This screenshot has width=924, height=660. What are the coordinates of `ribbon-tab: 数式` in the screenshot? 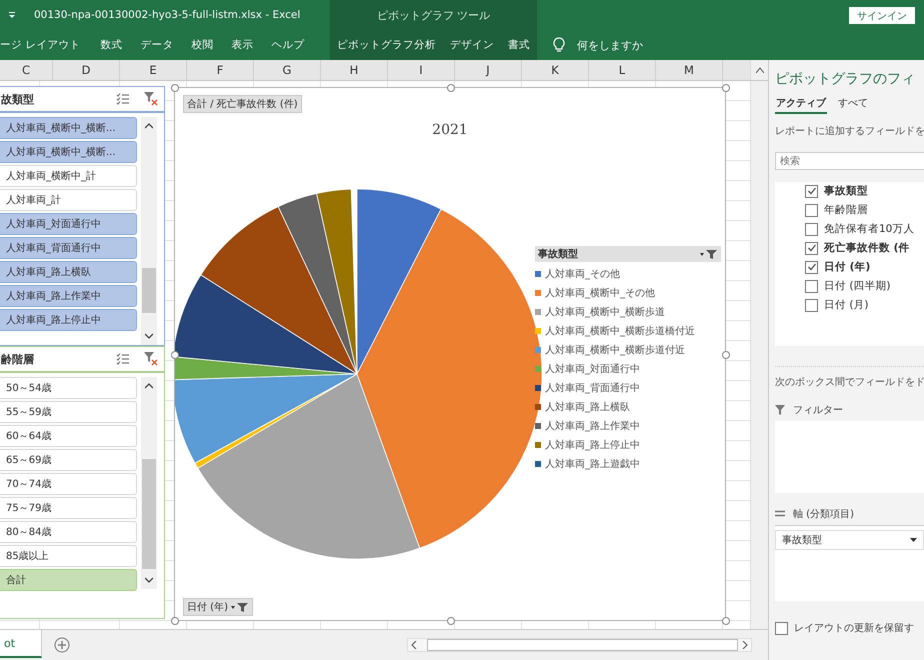 It's located at (111, 45).